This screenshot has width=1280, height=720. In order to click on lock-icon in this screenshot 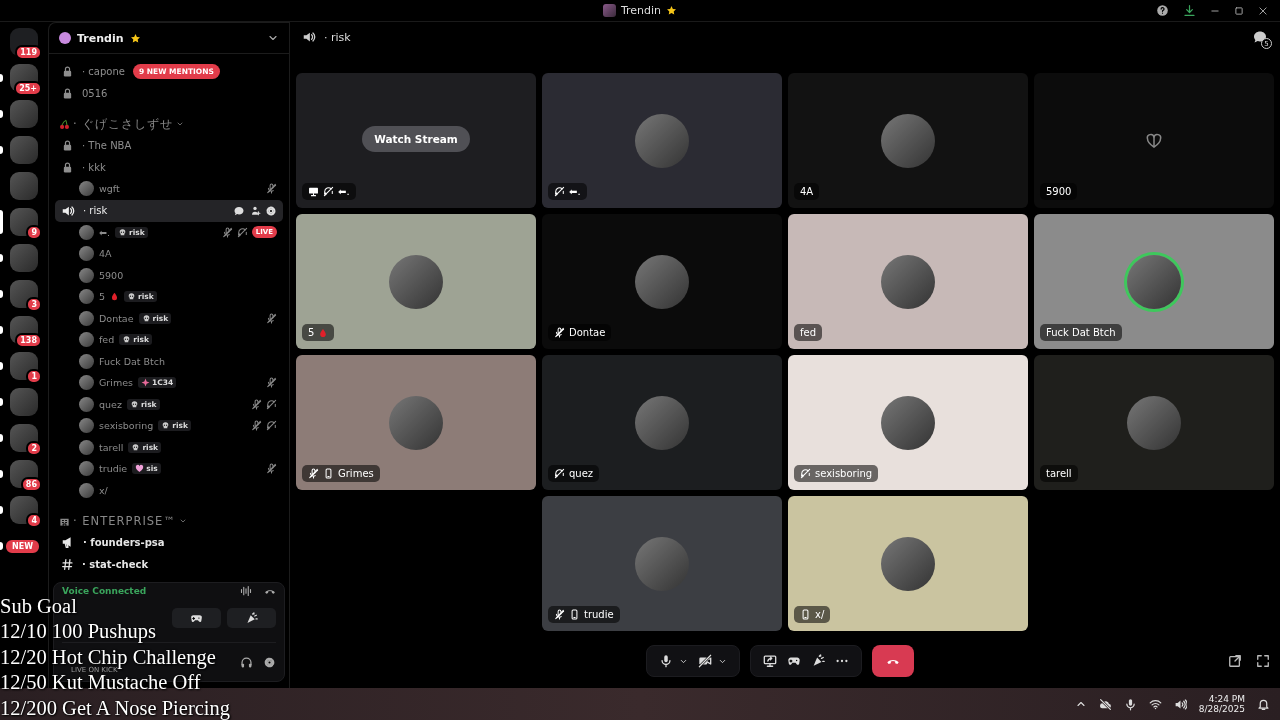, I will do `click(67, 93)`.